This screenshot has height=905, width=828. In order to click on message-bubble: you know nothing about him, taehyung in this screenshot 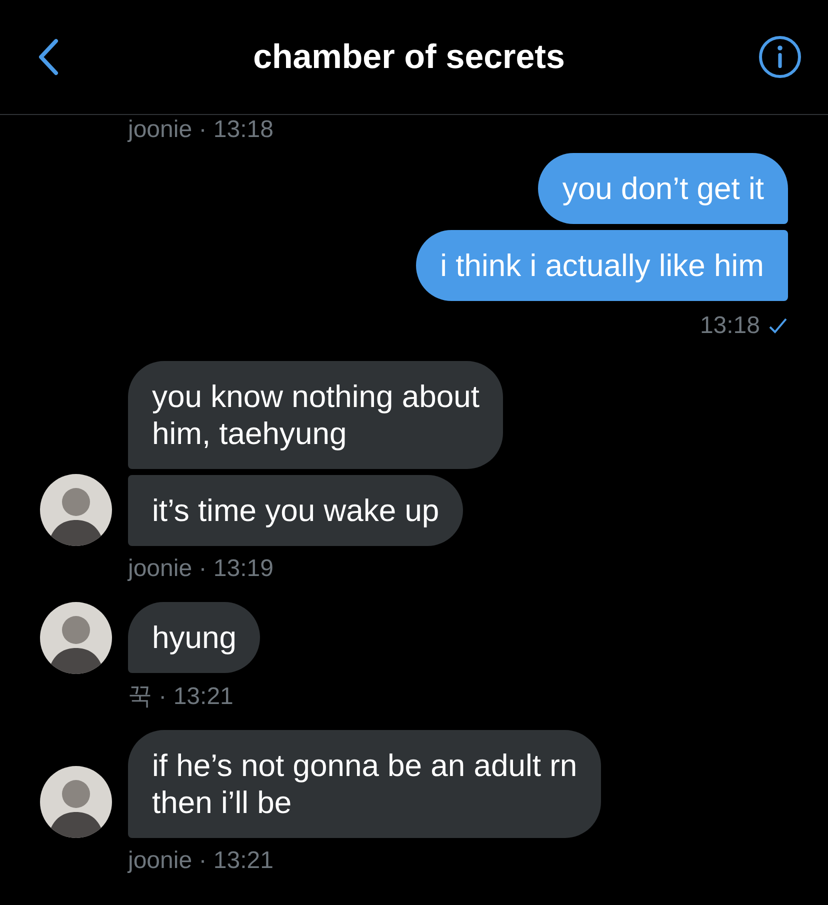, I will do `click(316, 415)`.